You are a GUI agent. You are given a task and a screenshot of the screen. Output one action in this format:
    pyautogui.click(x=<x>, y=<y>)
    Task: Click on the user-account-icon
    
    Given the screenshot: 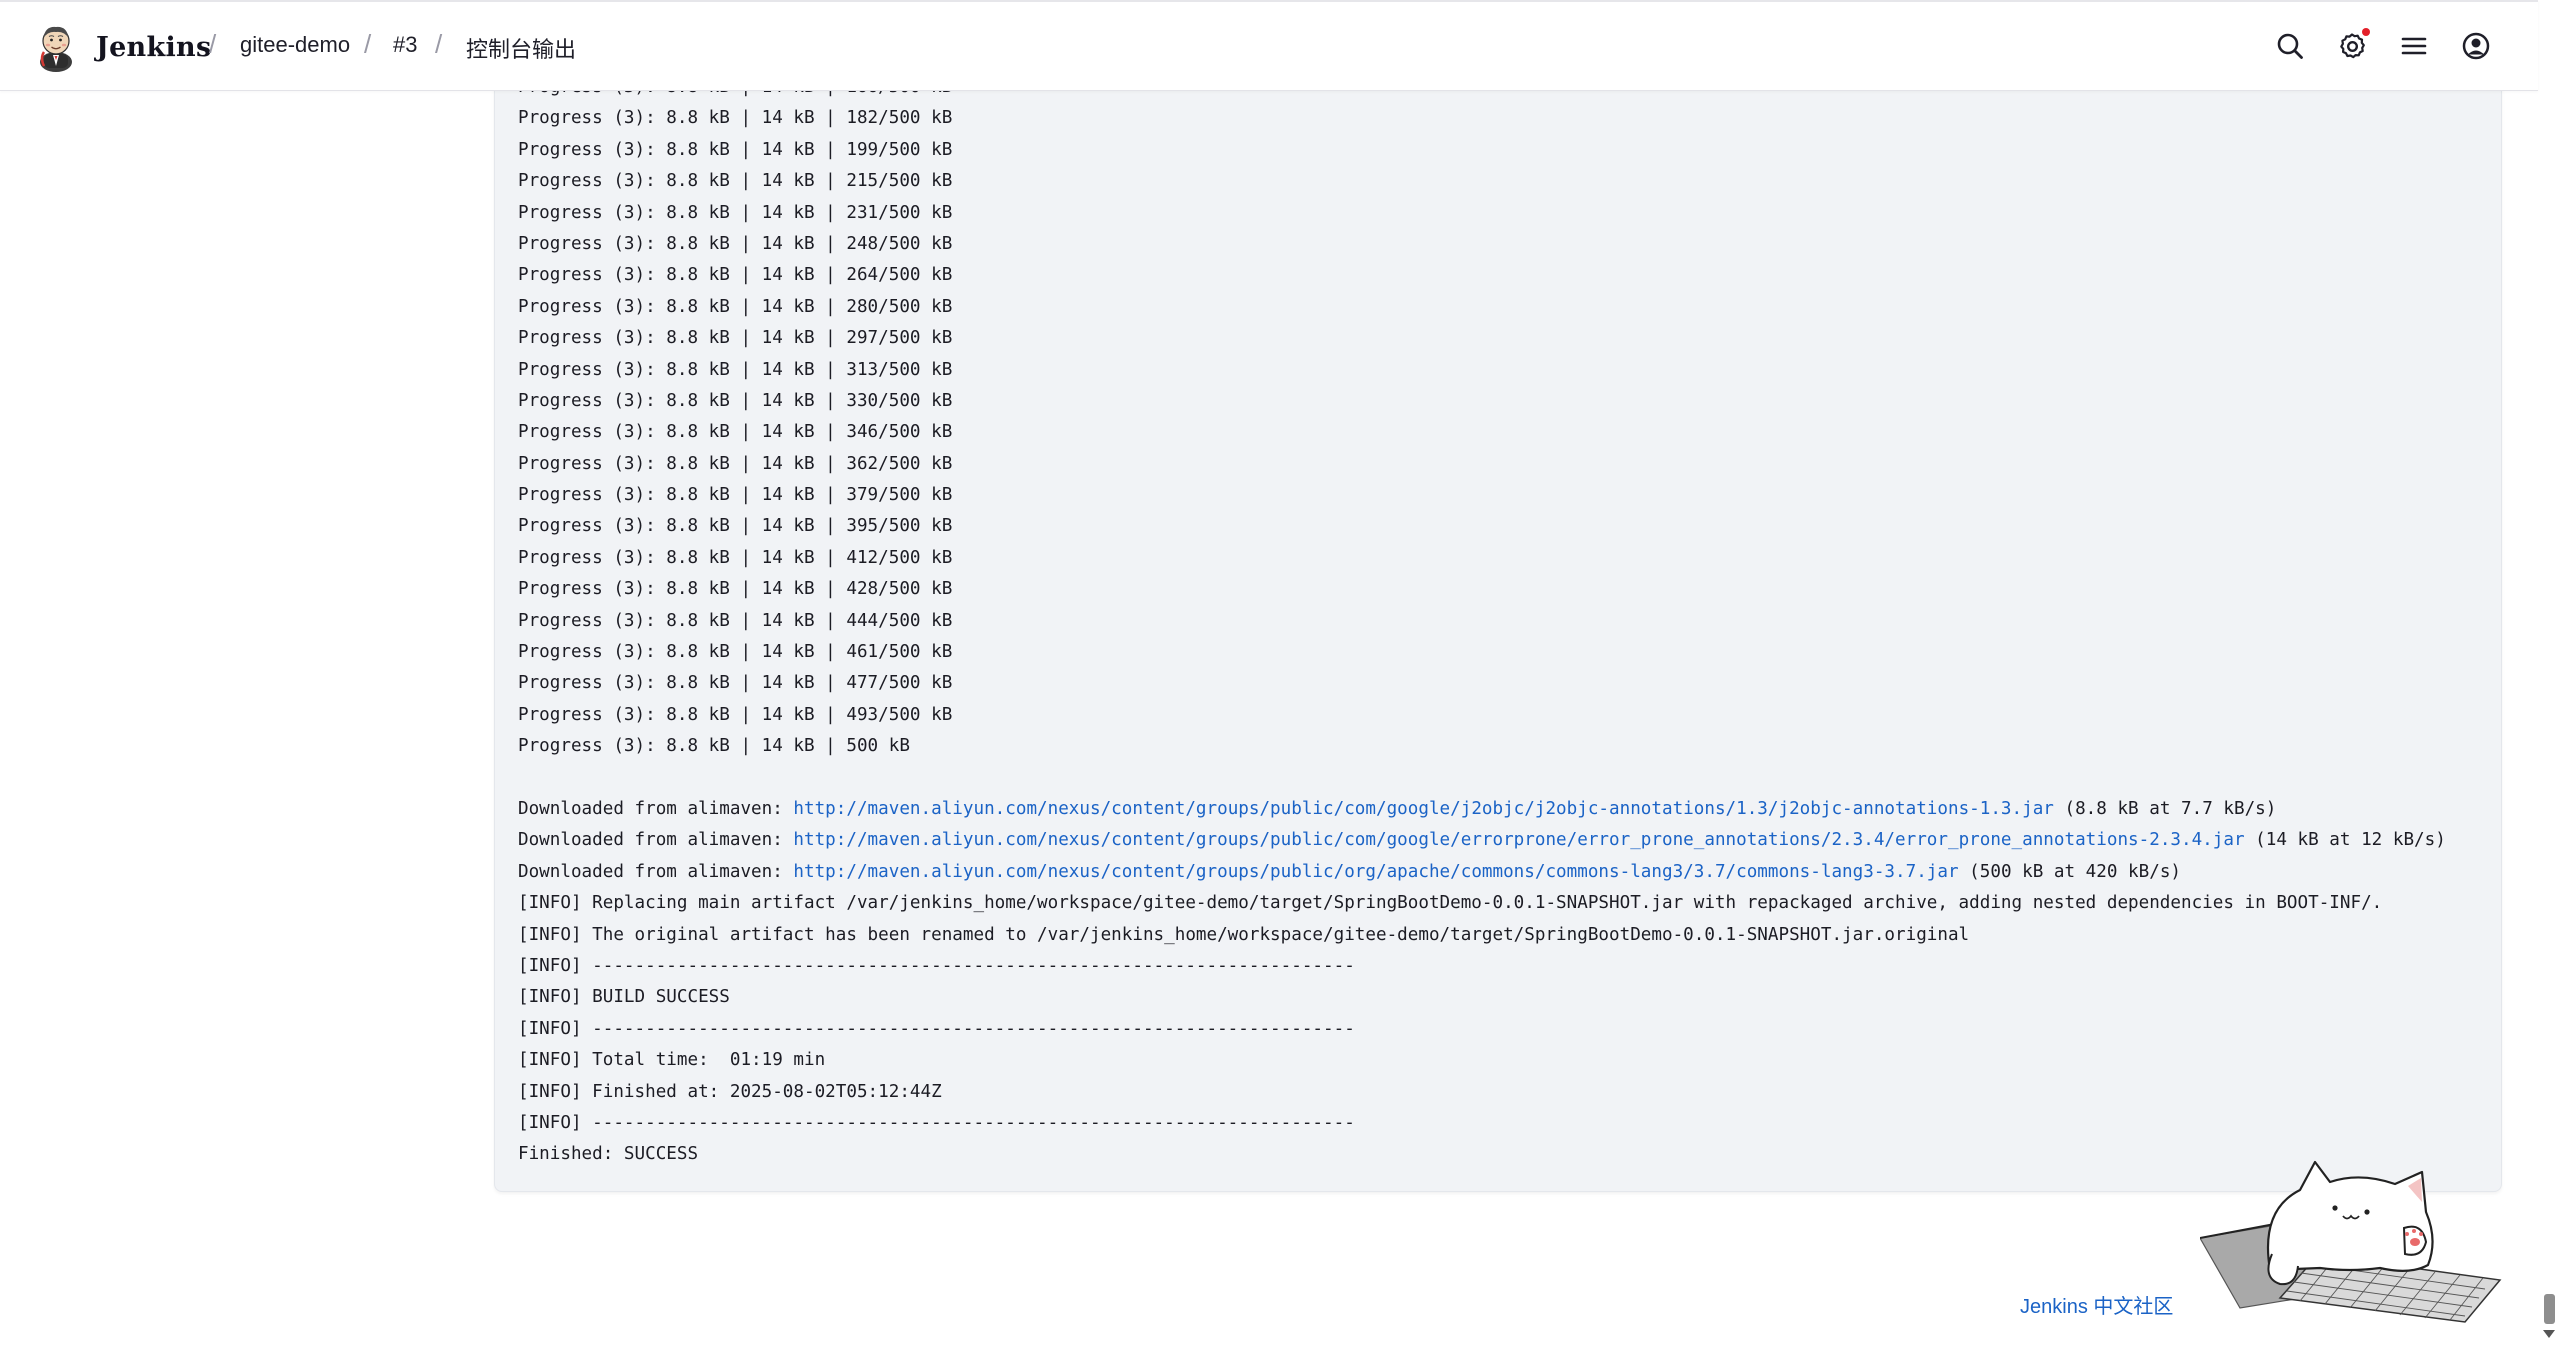 What is the action you would take?
    pyautogui.click(x=2476, y=46)
    